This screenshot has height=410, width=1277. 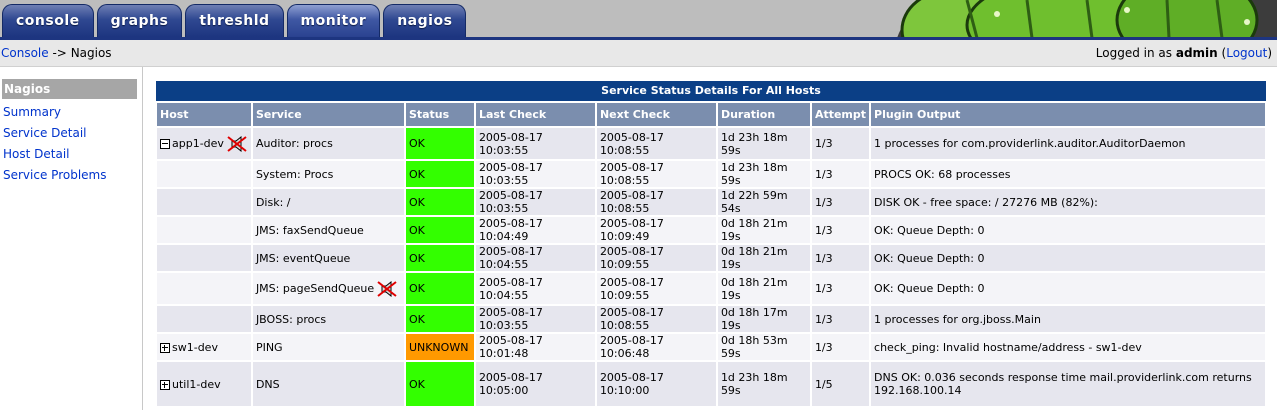 I want to click on host-name: app1-dev, so click(x=198, y=143).